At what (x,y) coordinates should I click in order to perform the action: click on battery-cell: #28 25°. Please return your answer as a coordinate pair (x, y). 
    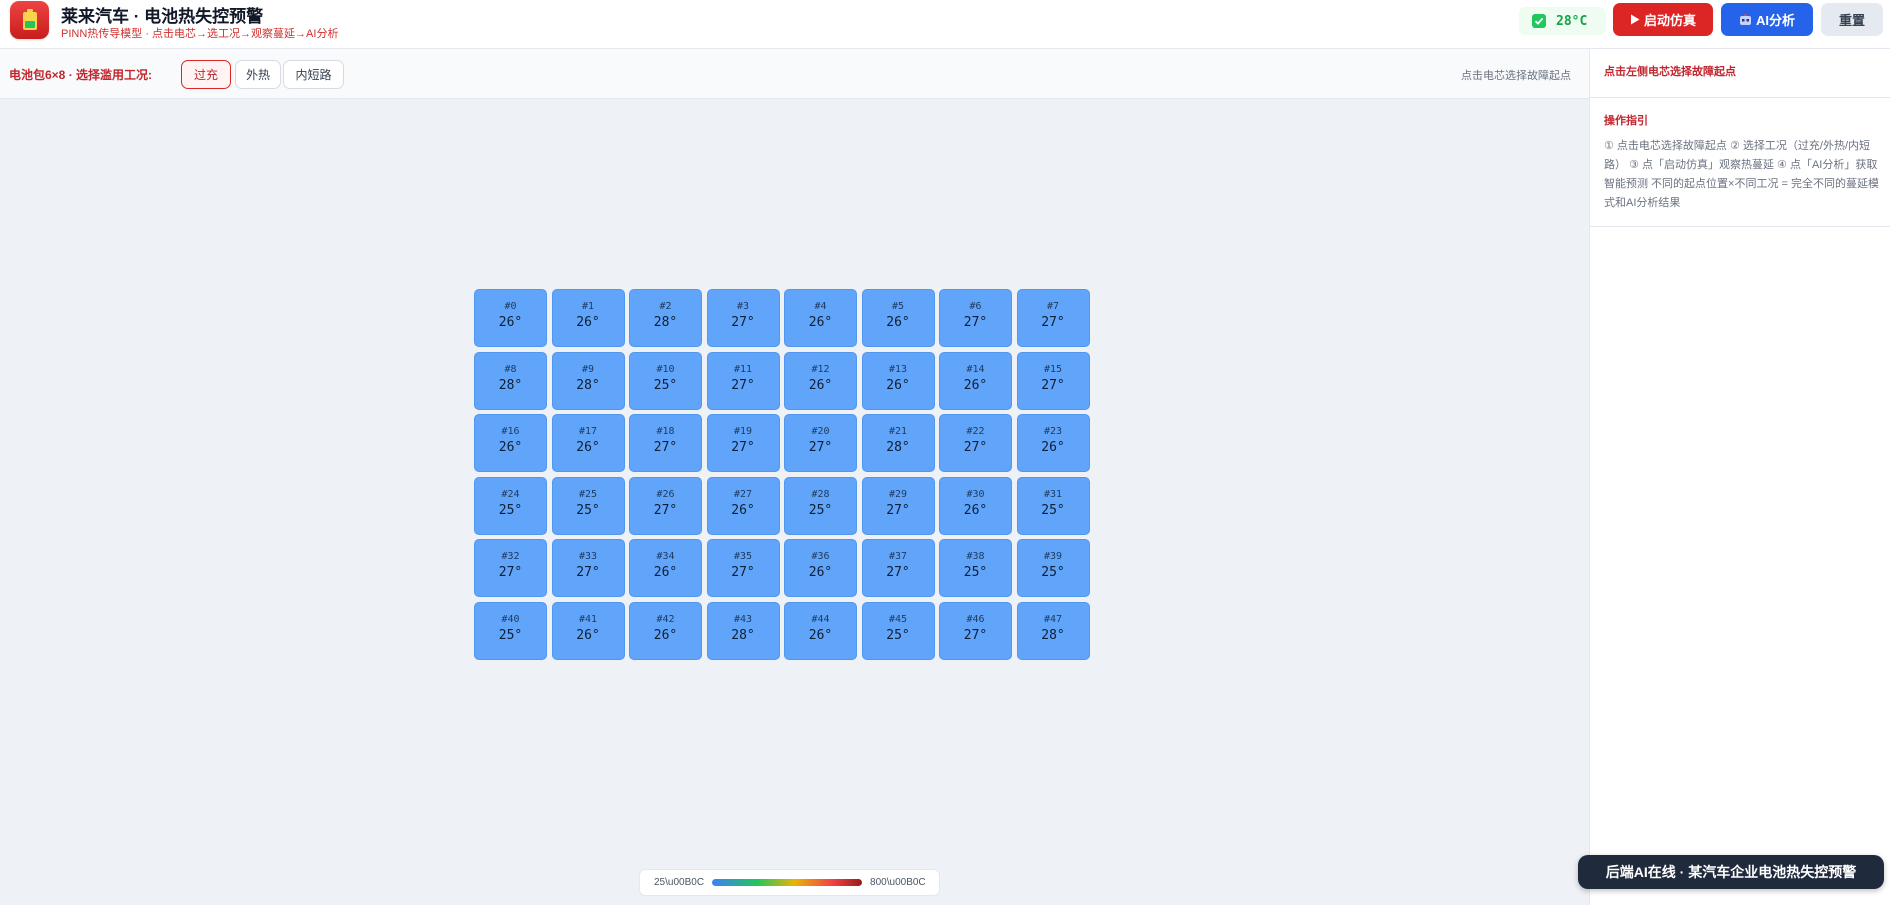
    Looking at the image, I should click on (820, 505).